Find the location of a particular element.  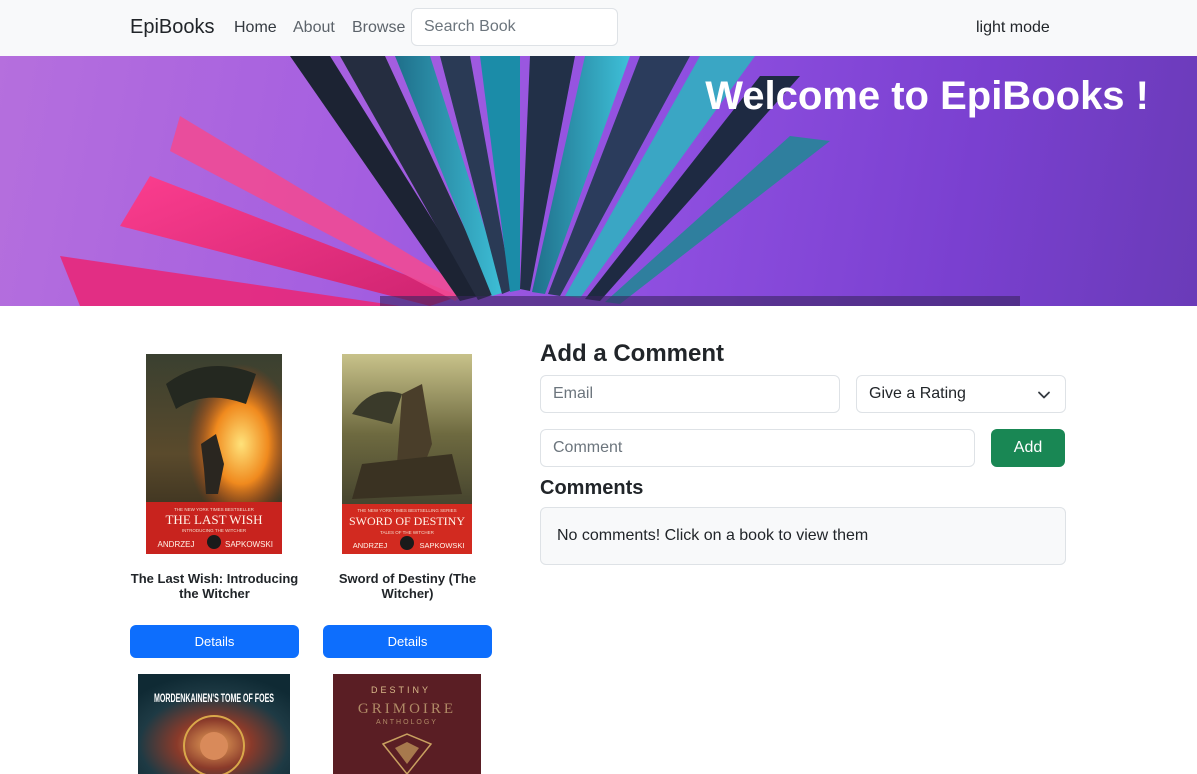

cover-title-text: THE LAST WISH is located at coordinates (213, 519).